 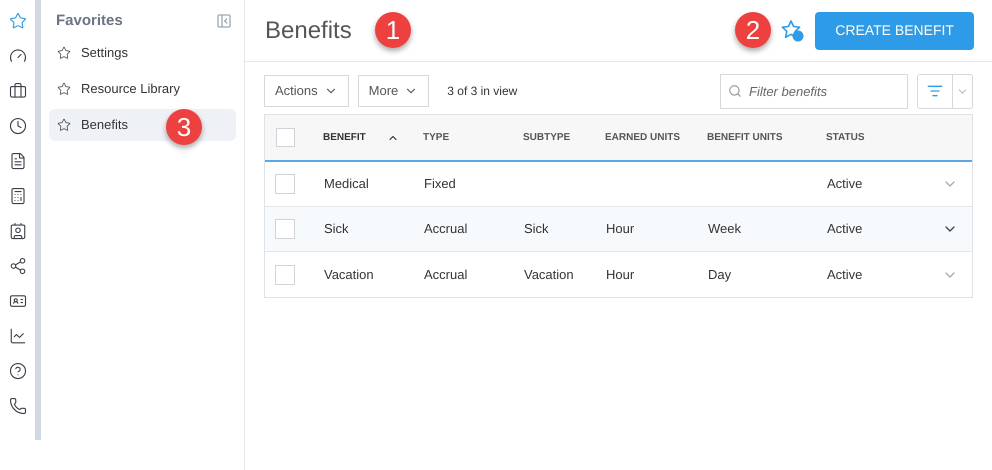 I want to click on favorite-star-icon, so click(x=793, y=30).